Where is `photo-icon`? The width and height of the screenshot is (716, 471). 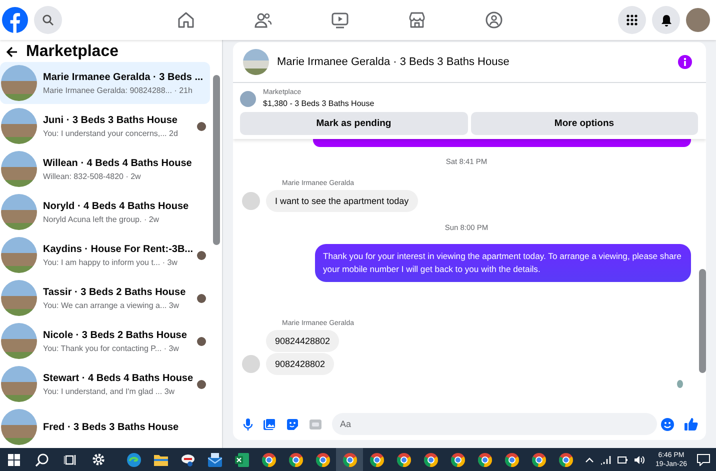 photo-icon is located at coordinates (269, 424).